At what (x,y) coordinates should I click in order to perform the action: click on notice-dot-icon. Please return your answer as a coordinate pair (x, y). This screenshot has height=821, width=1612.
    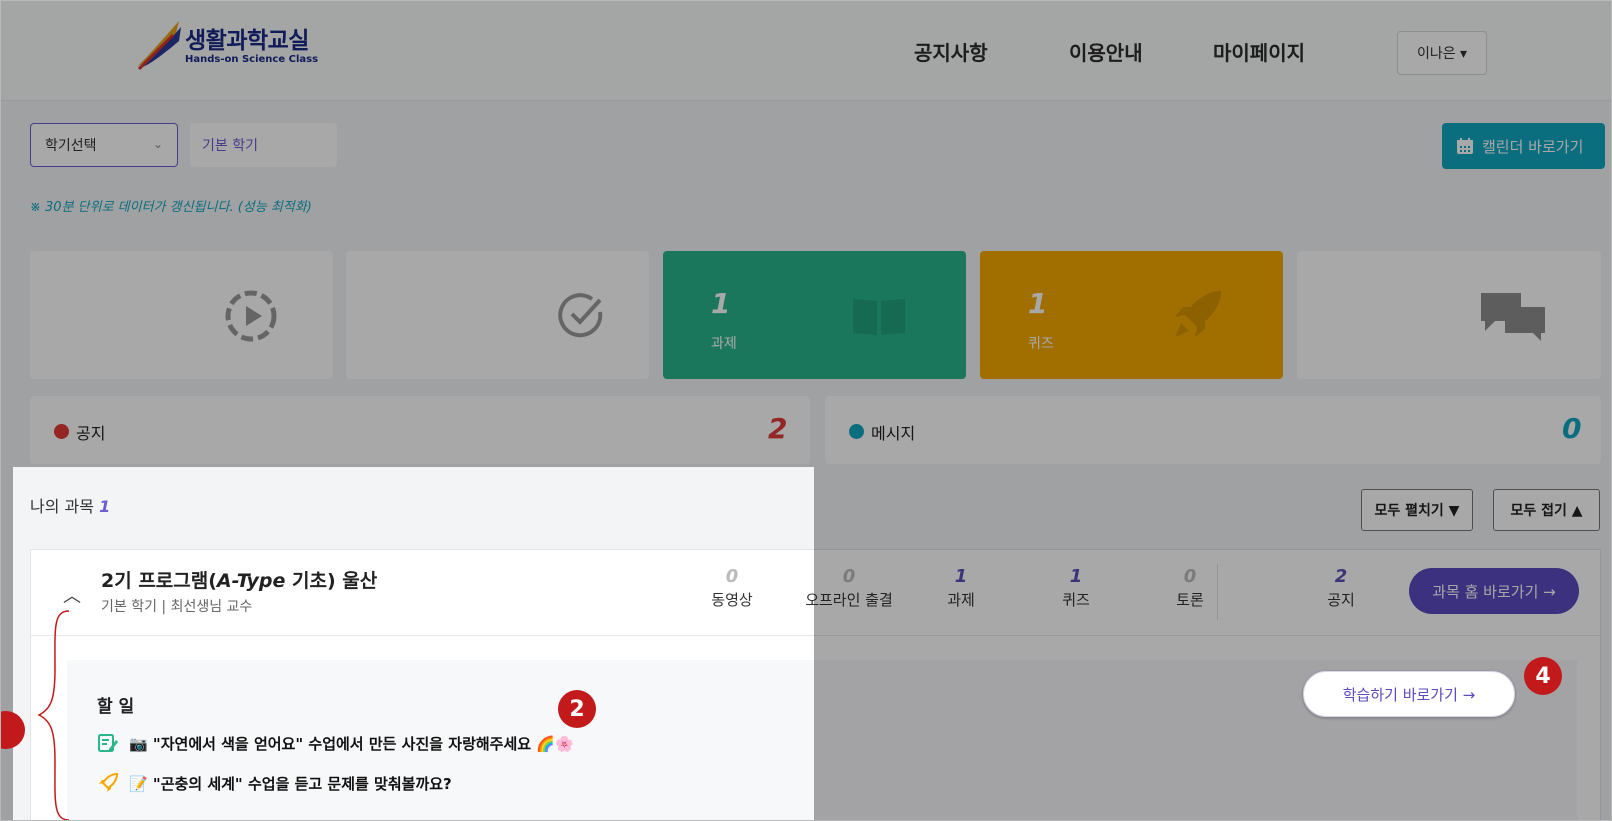
    Looking at the image, I should click on (61, 431).